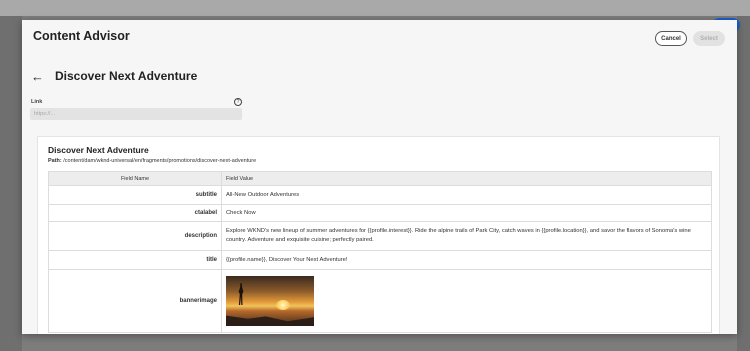 The image size is (750, 351). Describe the element at coordinates (98, 150) in the screenshot. I see `fragment-title: Discover Next Adventure` at that location.